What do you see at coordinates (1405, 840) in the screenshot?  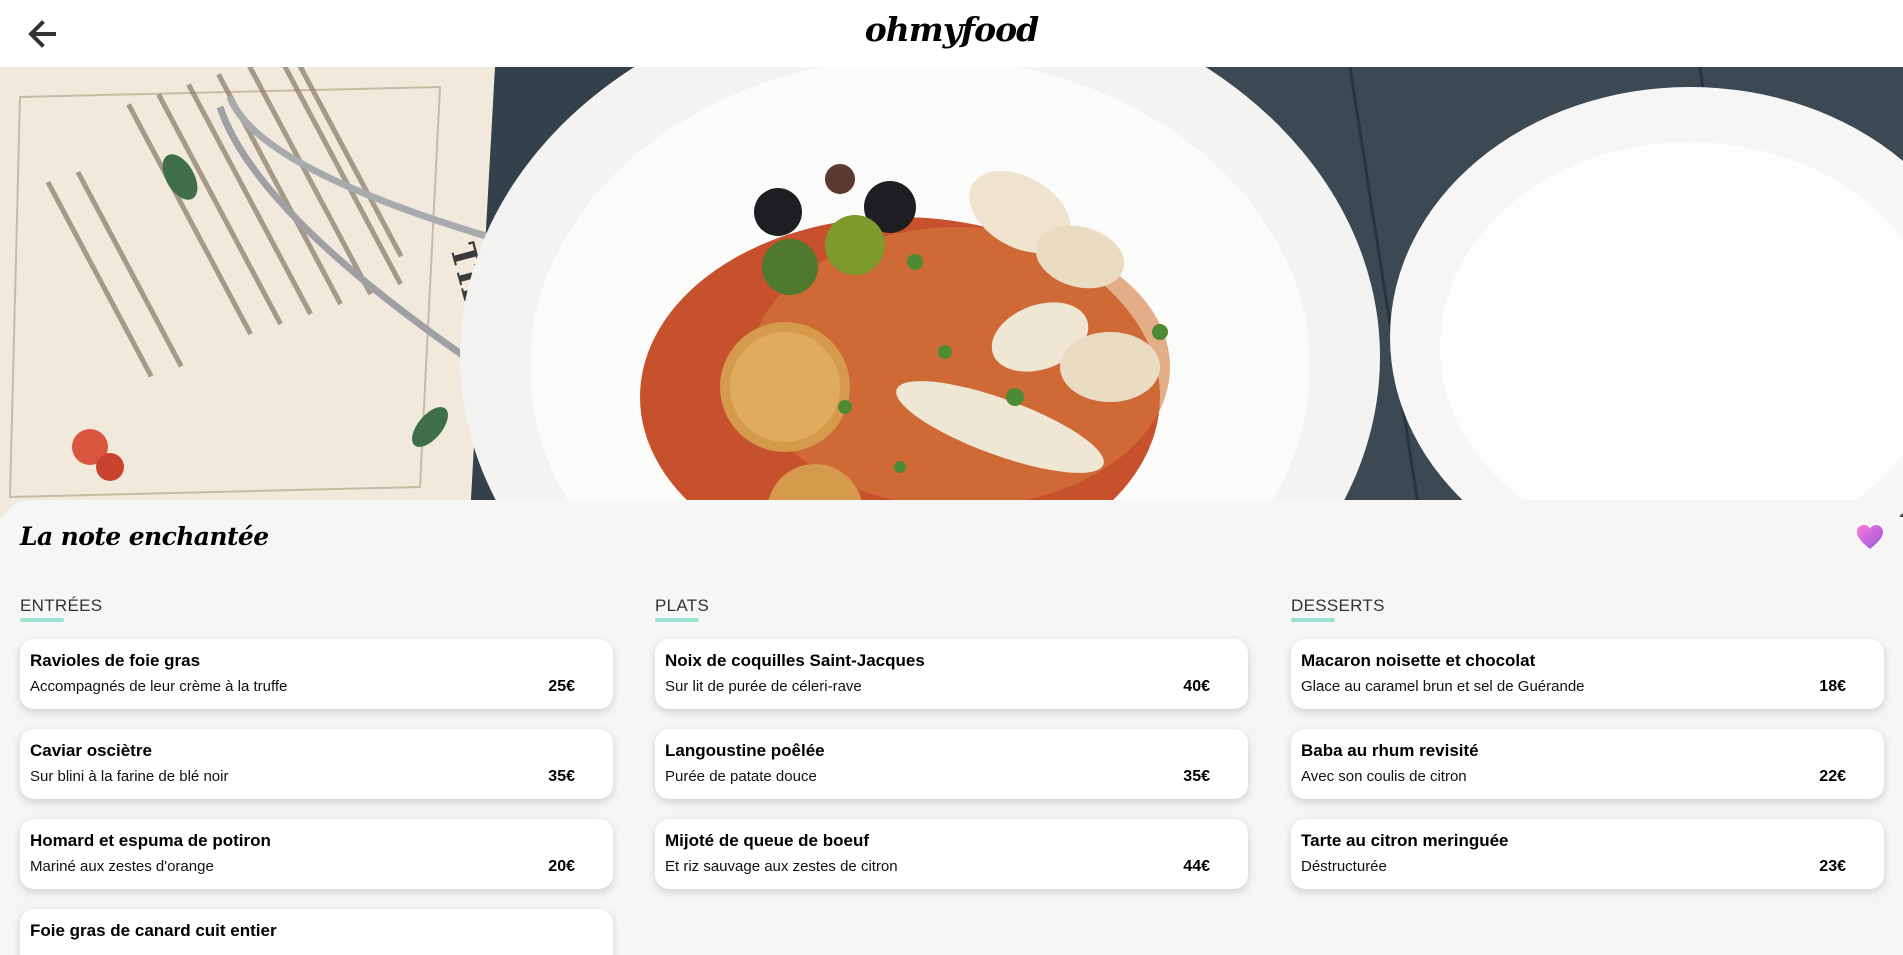 I see `menu-item-name: Tarte au citron meringuée` at bounding box center [1405, 840].